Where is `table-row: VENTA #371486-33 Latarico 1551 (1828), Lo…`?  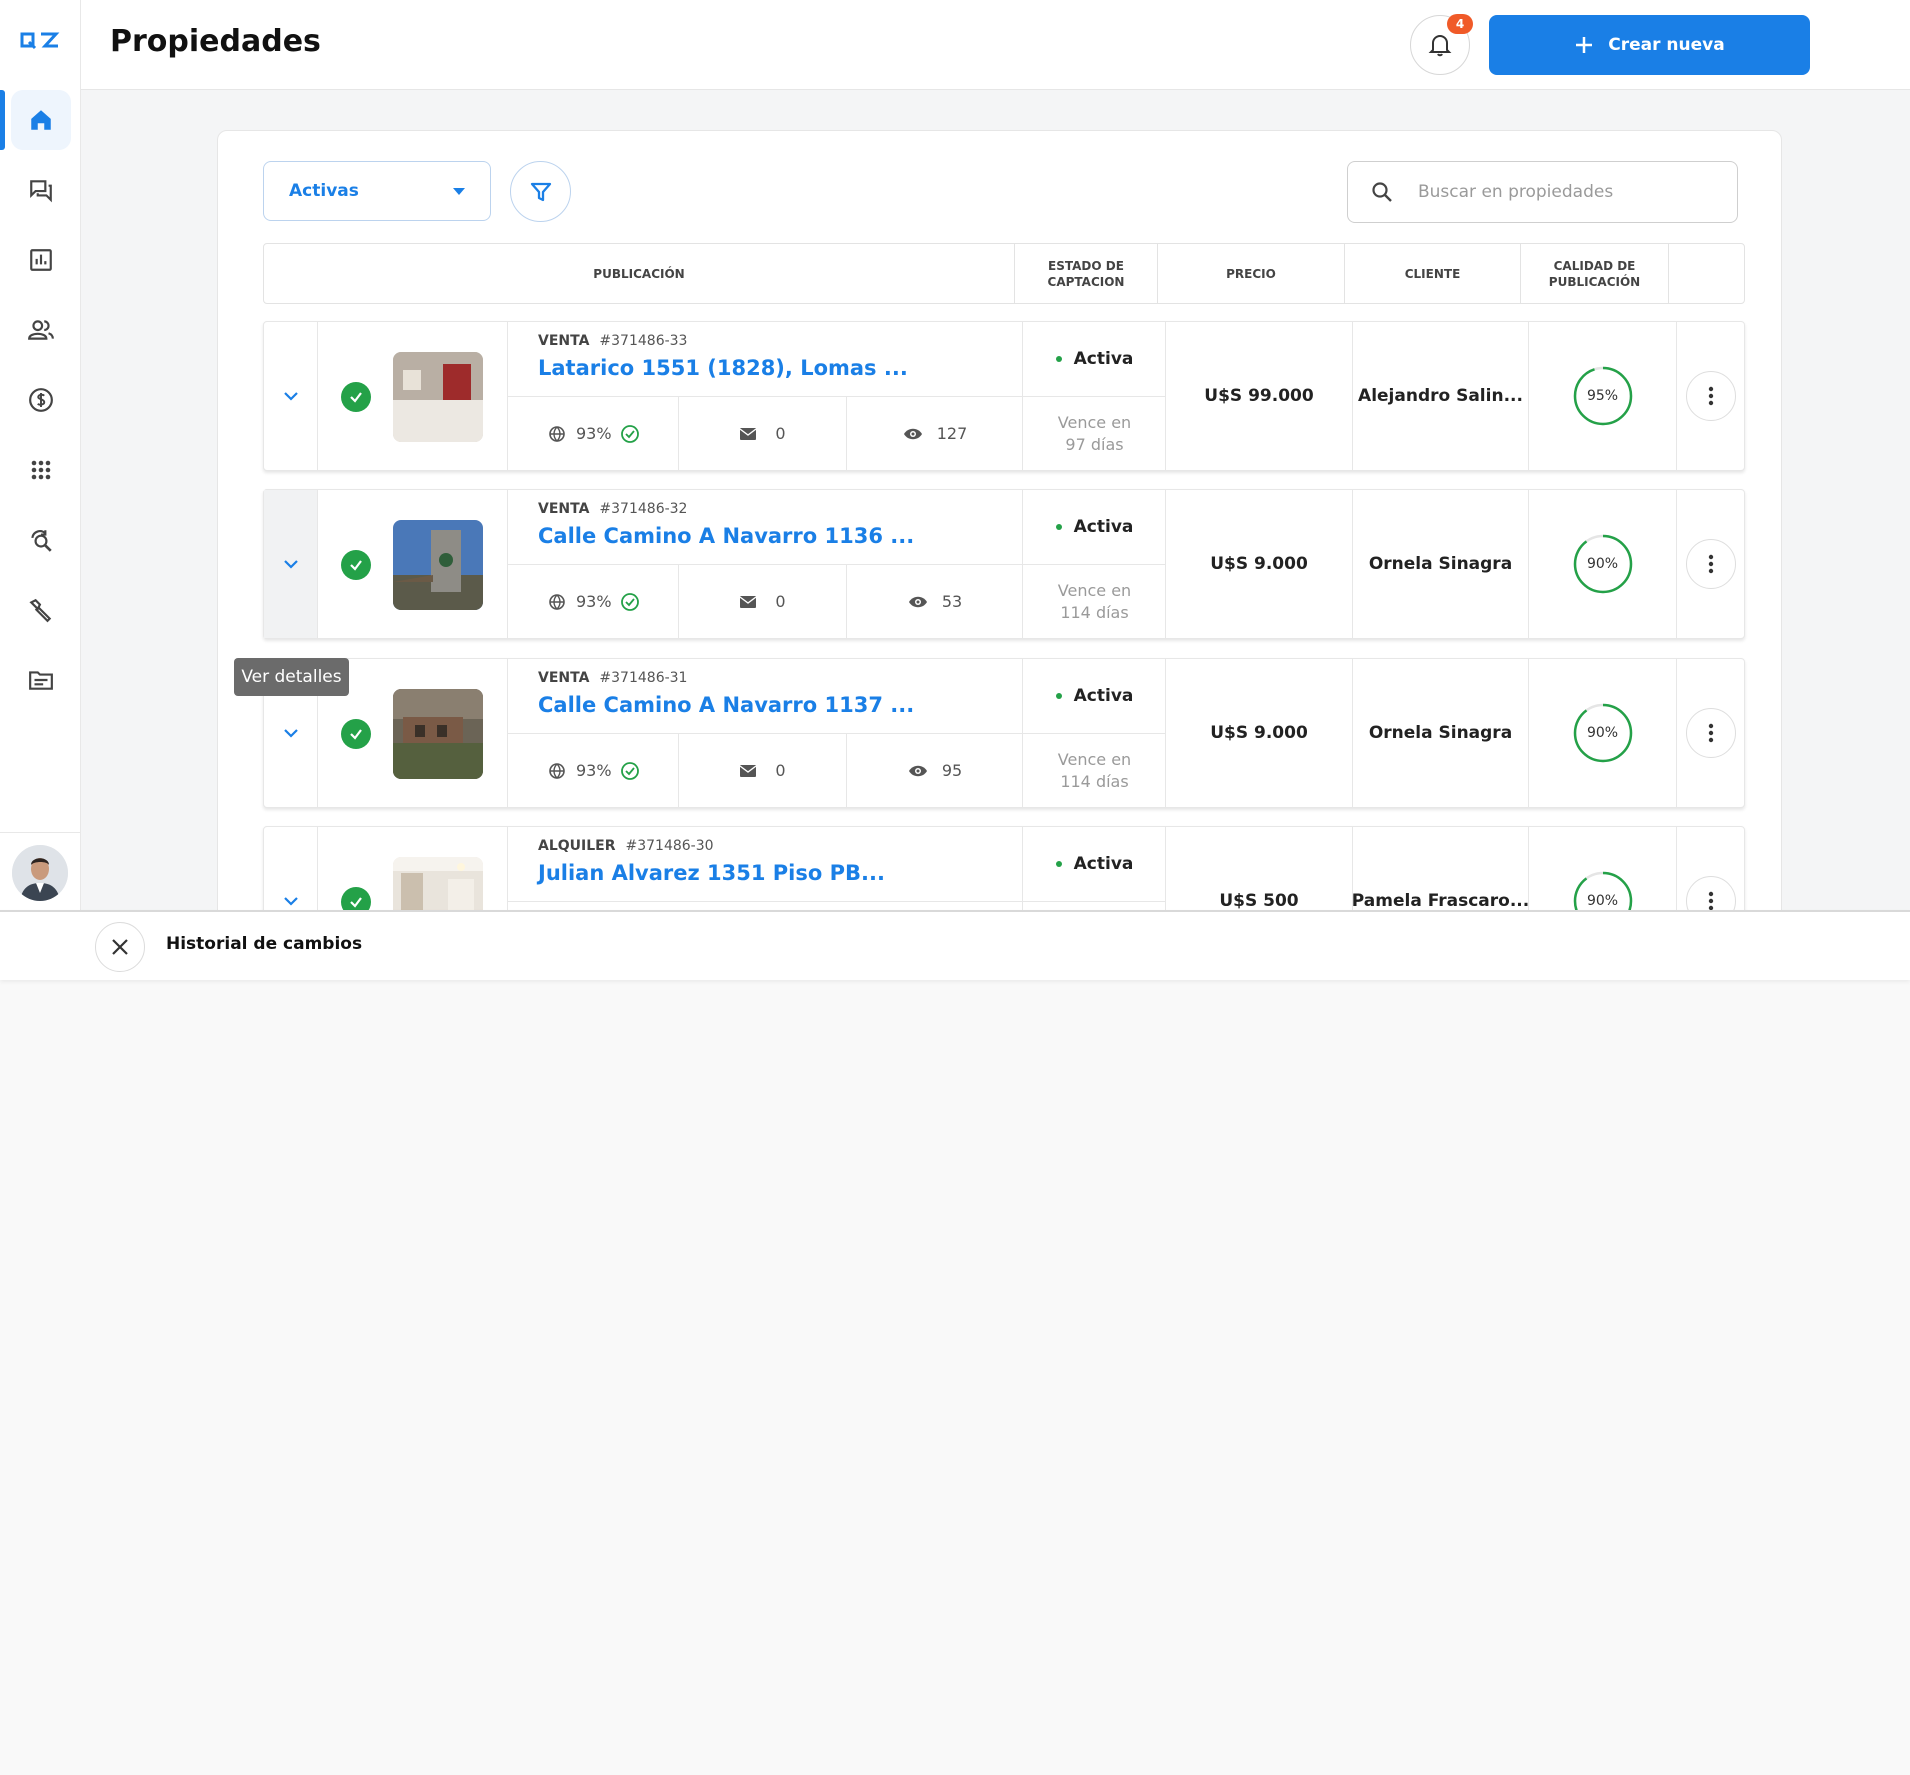 table-row: VENTA #371486-33 Latarico 1551 (1828), Lo… is located at coordinates (1004, 396).